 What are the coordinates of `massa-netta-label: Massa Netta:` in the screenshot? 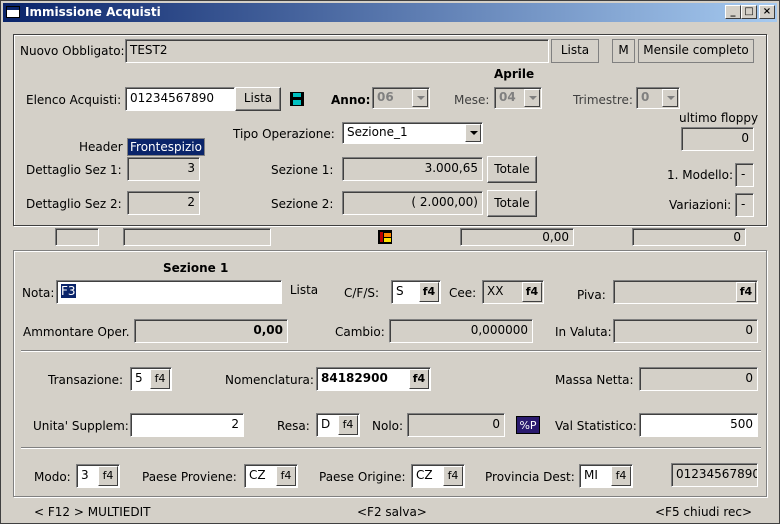 It's located at (594, 380).